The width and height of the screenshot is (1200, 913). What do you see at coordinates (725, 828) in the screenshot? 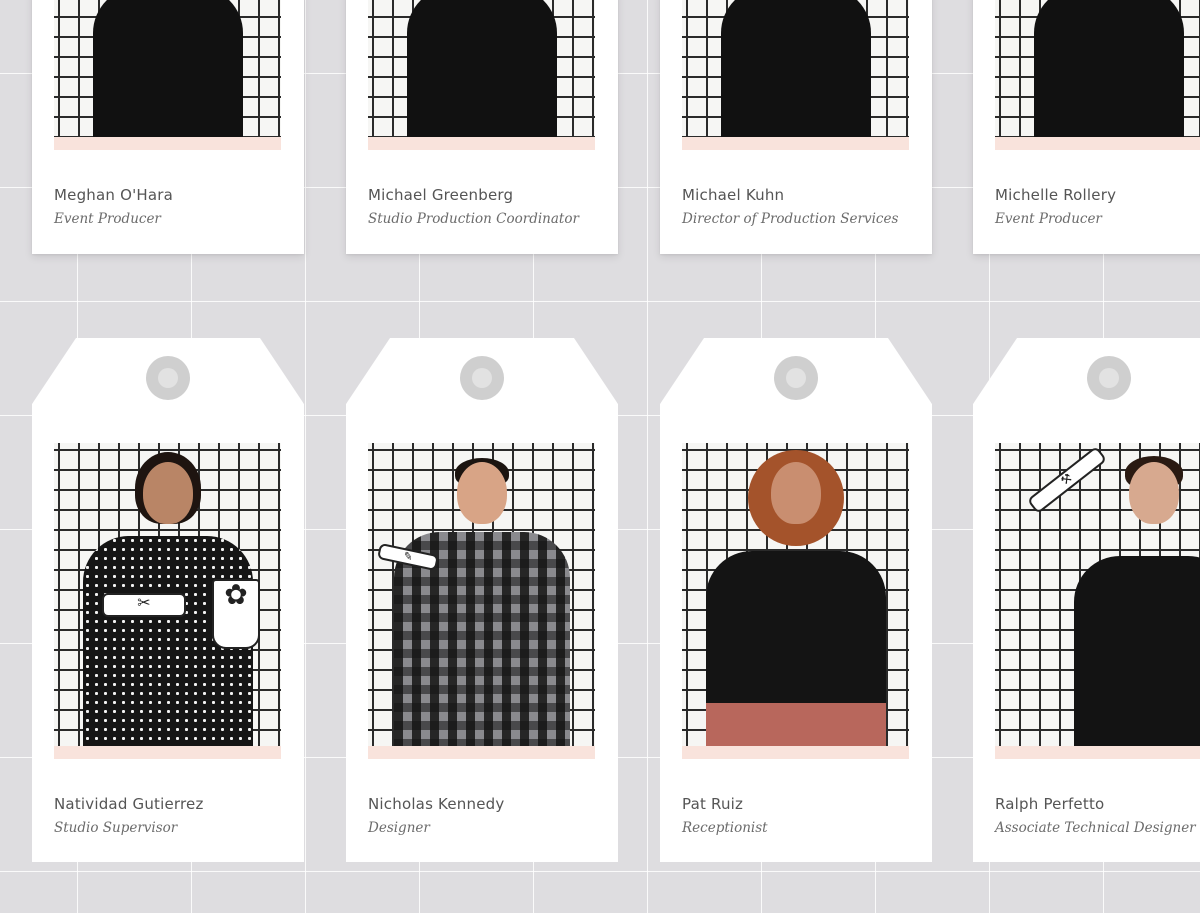
I see `team-member-role: Receptionist` at bounding box center [725, 828].